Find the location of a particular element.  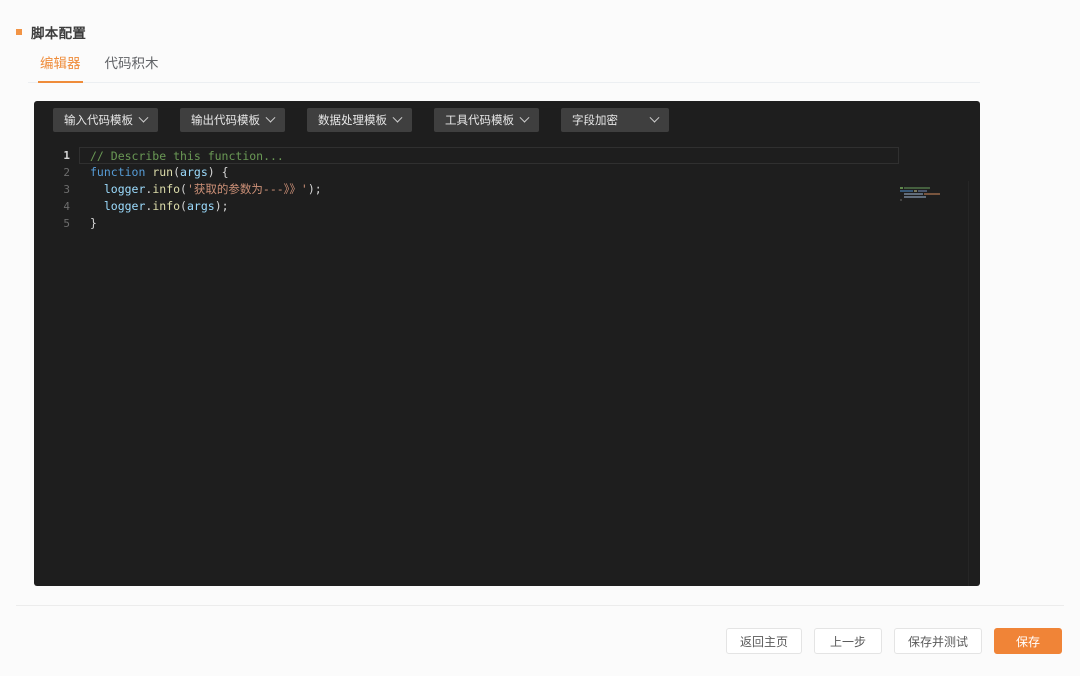

code-token-punctuation: } is located at coordinates (93, 223).